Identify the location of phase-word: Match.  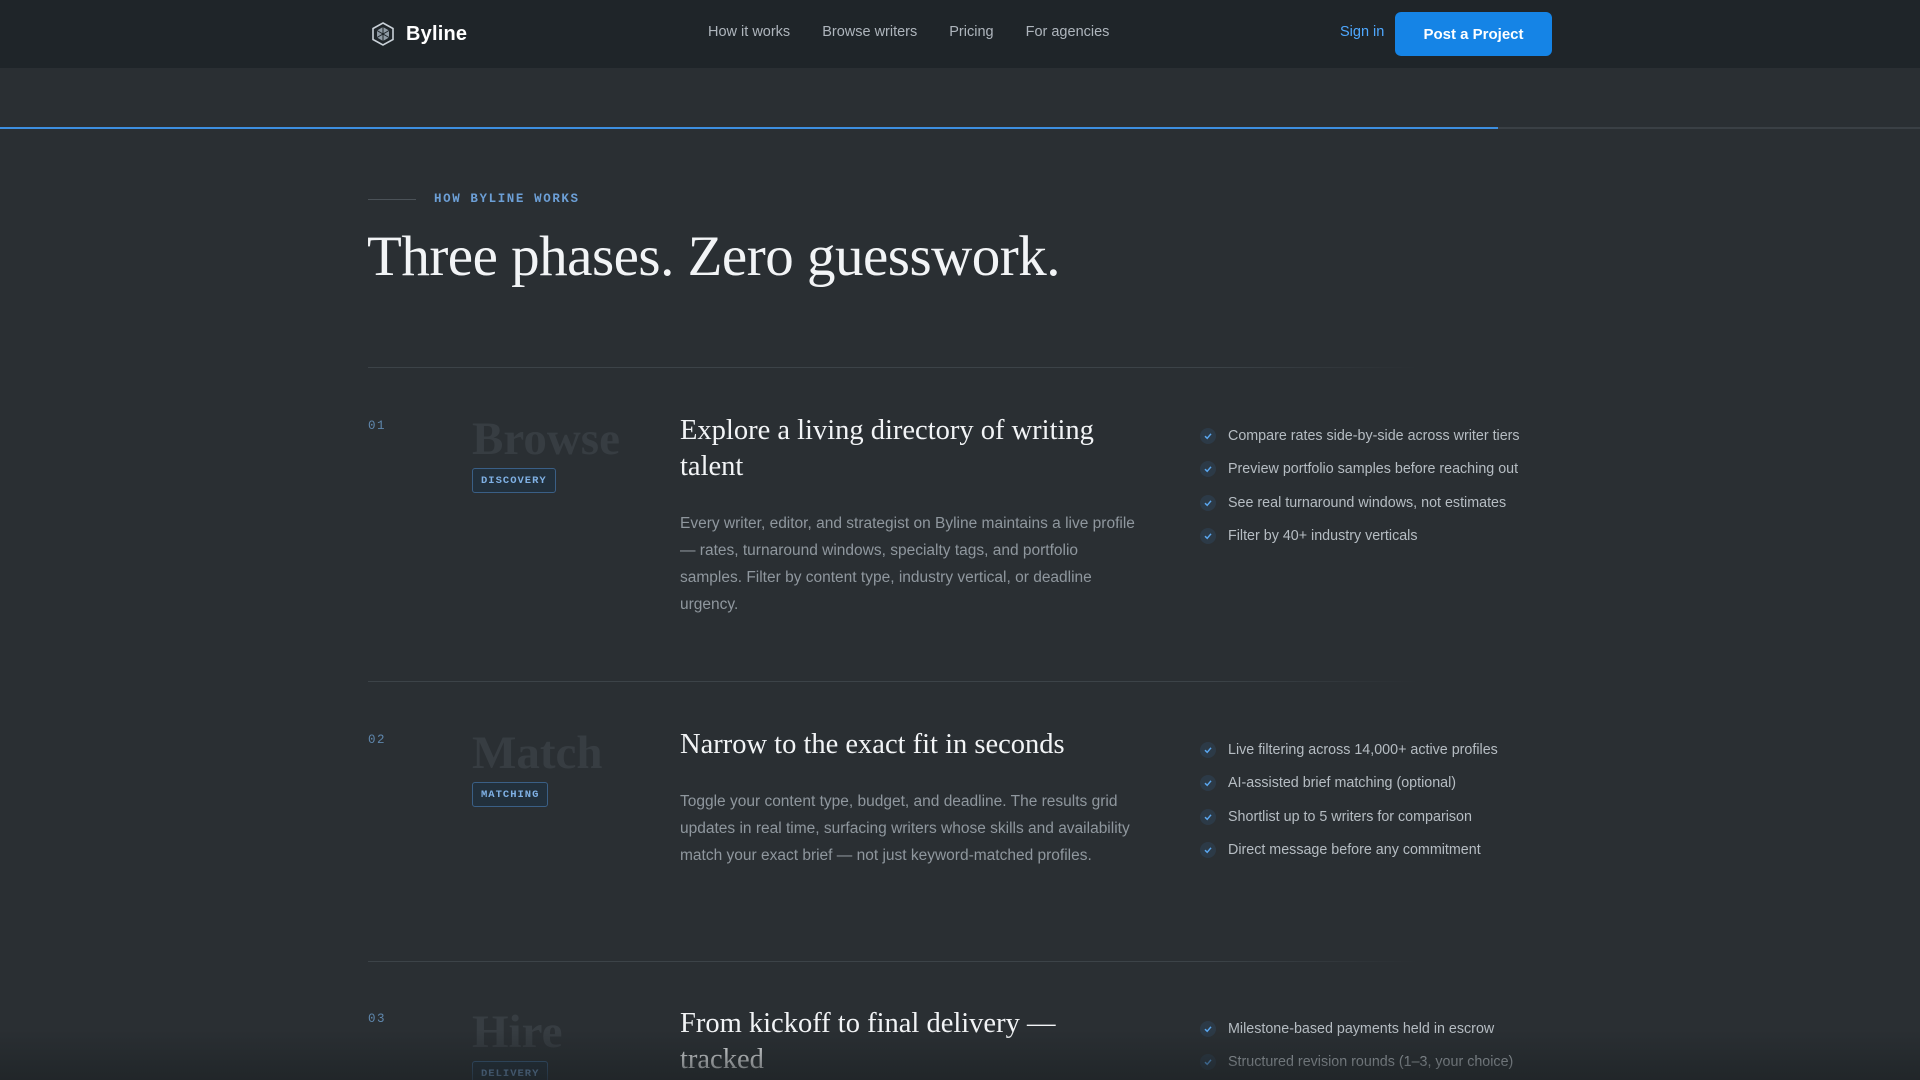
(537, 753).